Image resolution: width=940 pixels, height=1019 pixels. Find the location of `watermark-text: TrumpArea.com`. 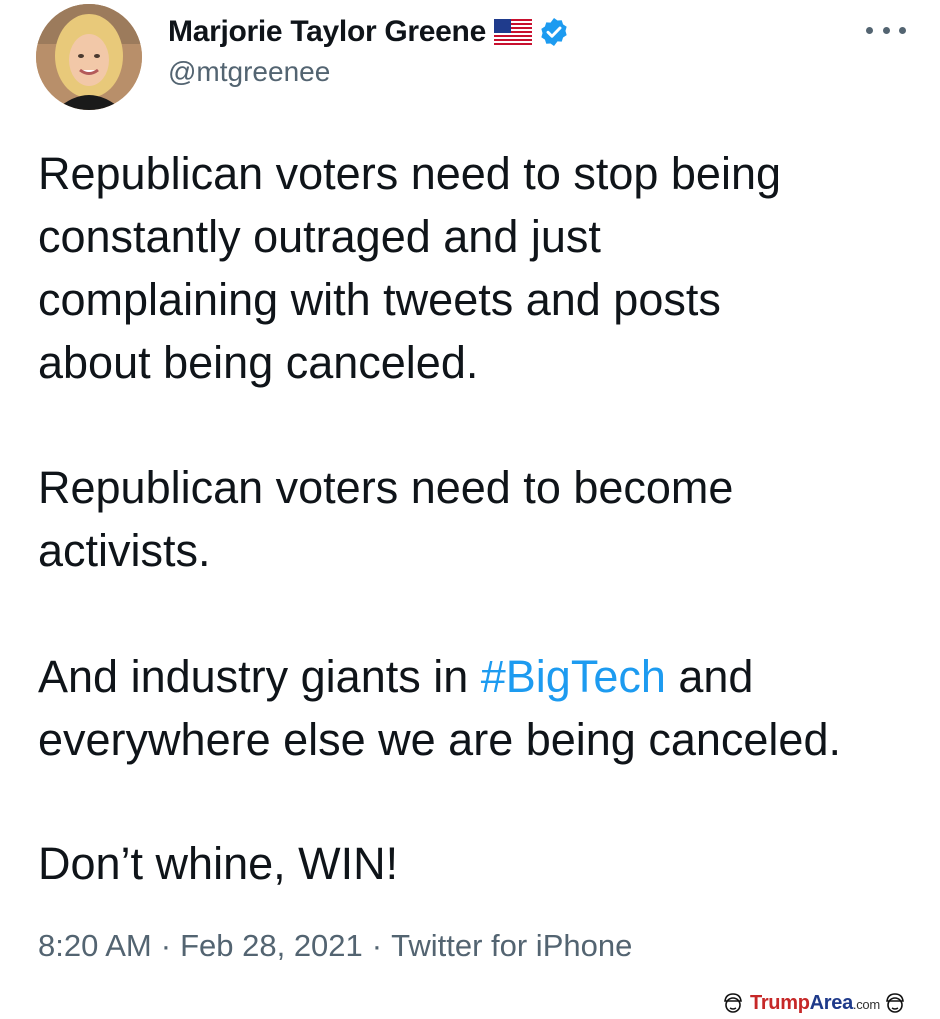

watermark-text: TrumpArea.com is located at coordinates (815, 1003).